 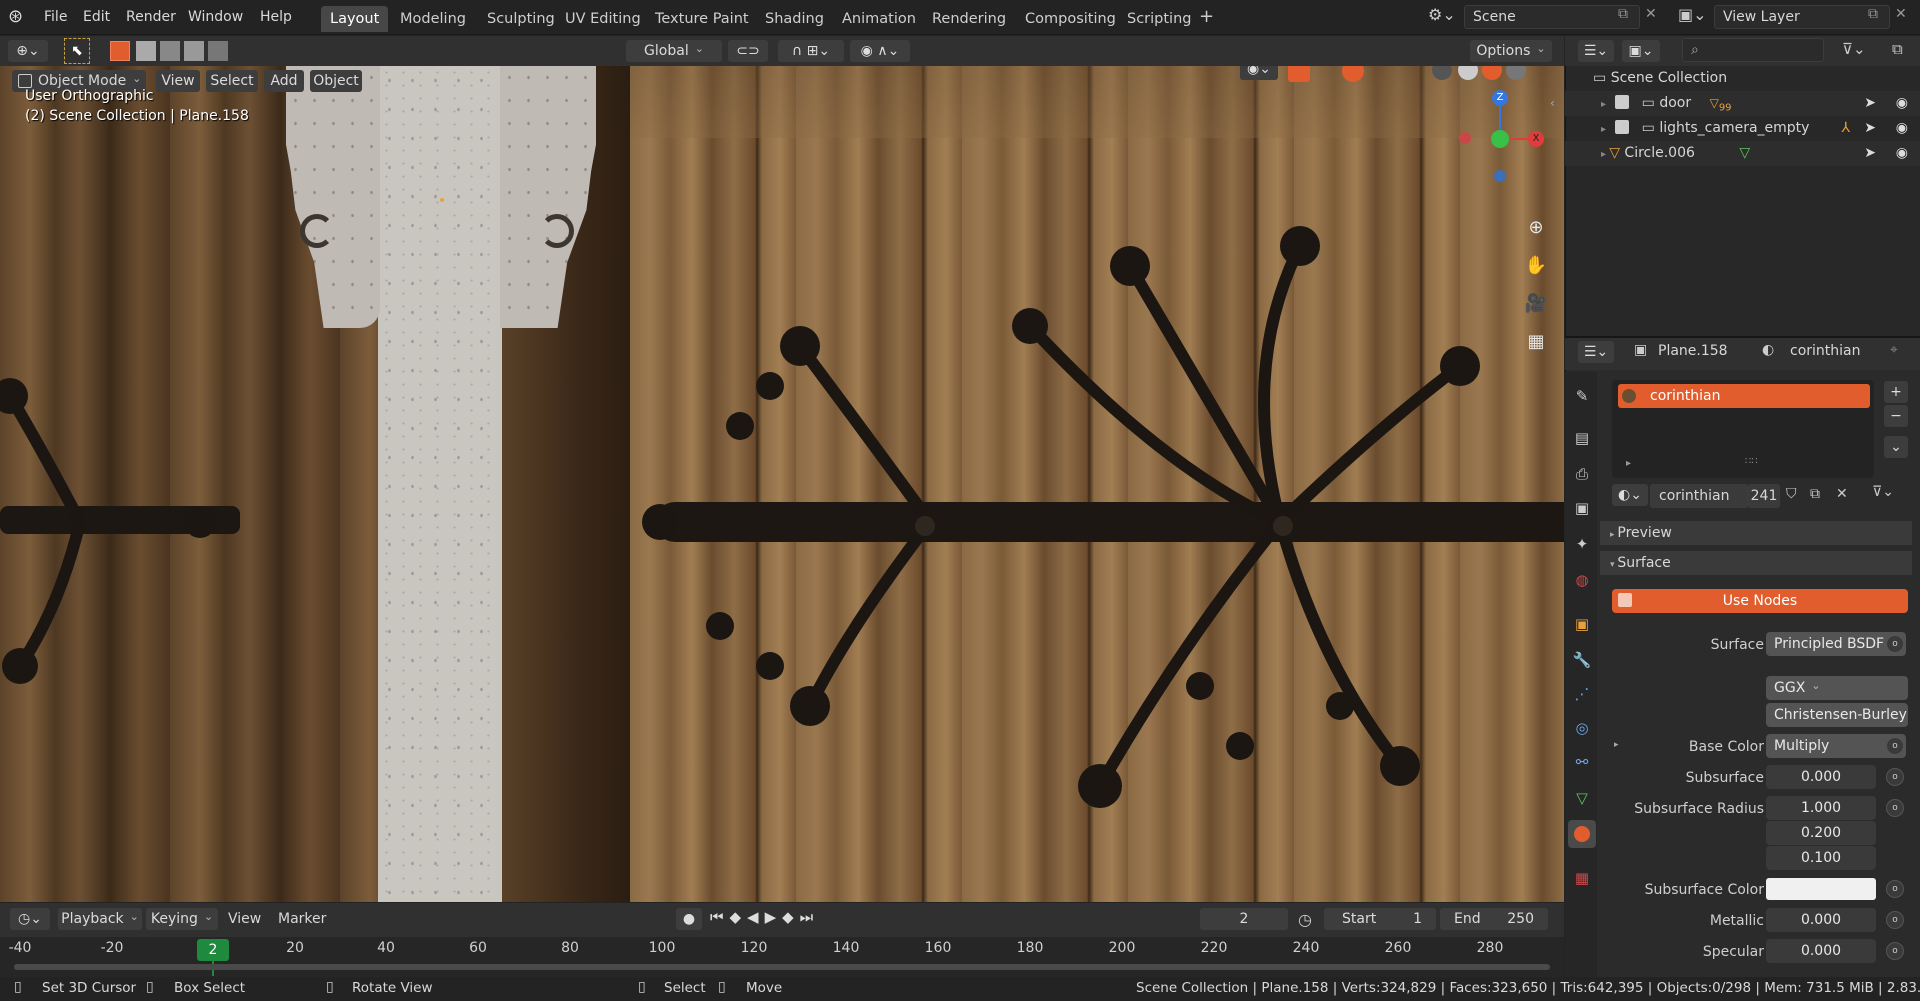 What do you see at coordinates (1896, 416) in the screenshot?
I see `remove-slot-button: −` at bounding box center [1896, 416].